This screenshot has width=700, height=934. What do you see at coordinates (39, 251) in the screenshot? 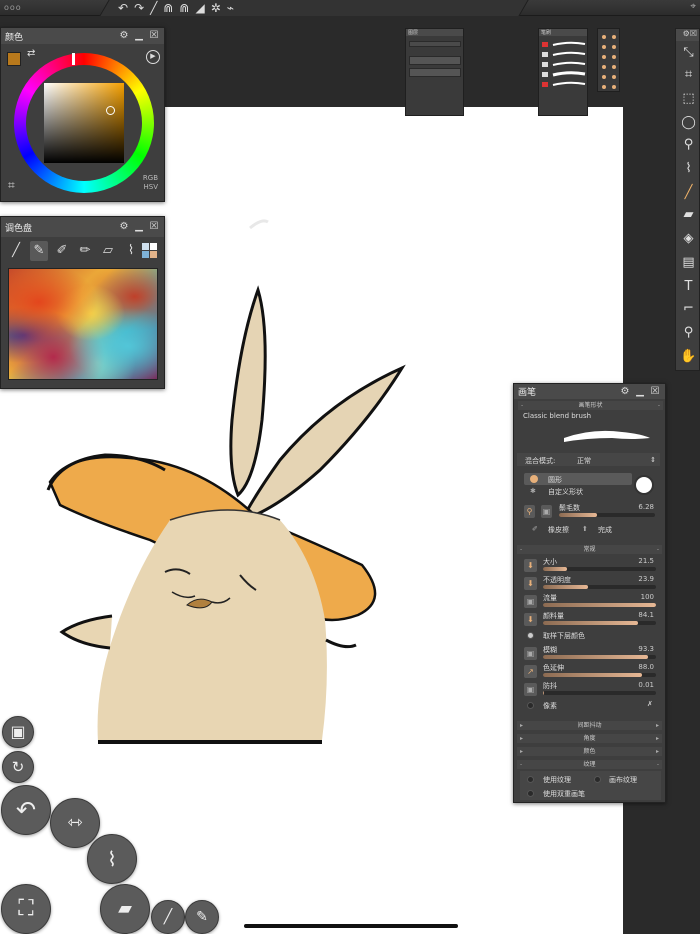
I see `blend-brush-icon: ✎` at bounding box center [39, 251].